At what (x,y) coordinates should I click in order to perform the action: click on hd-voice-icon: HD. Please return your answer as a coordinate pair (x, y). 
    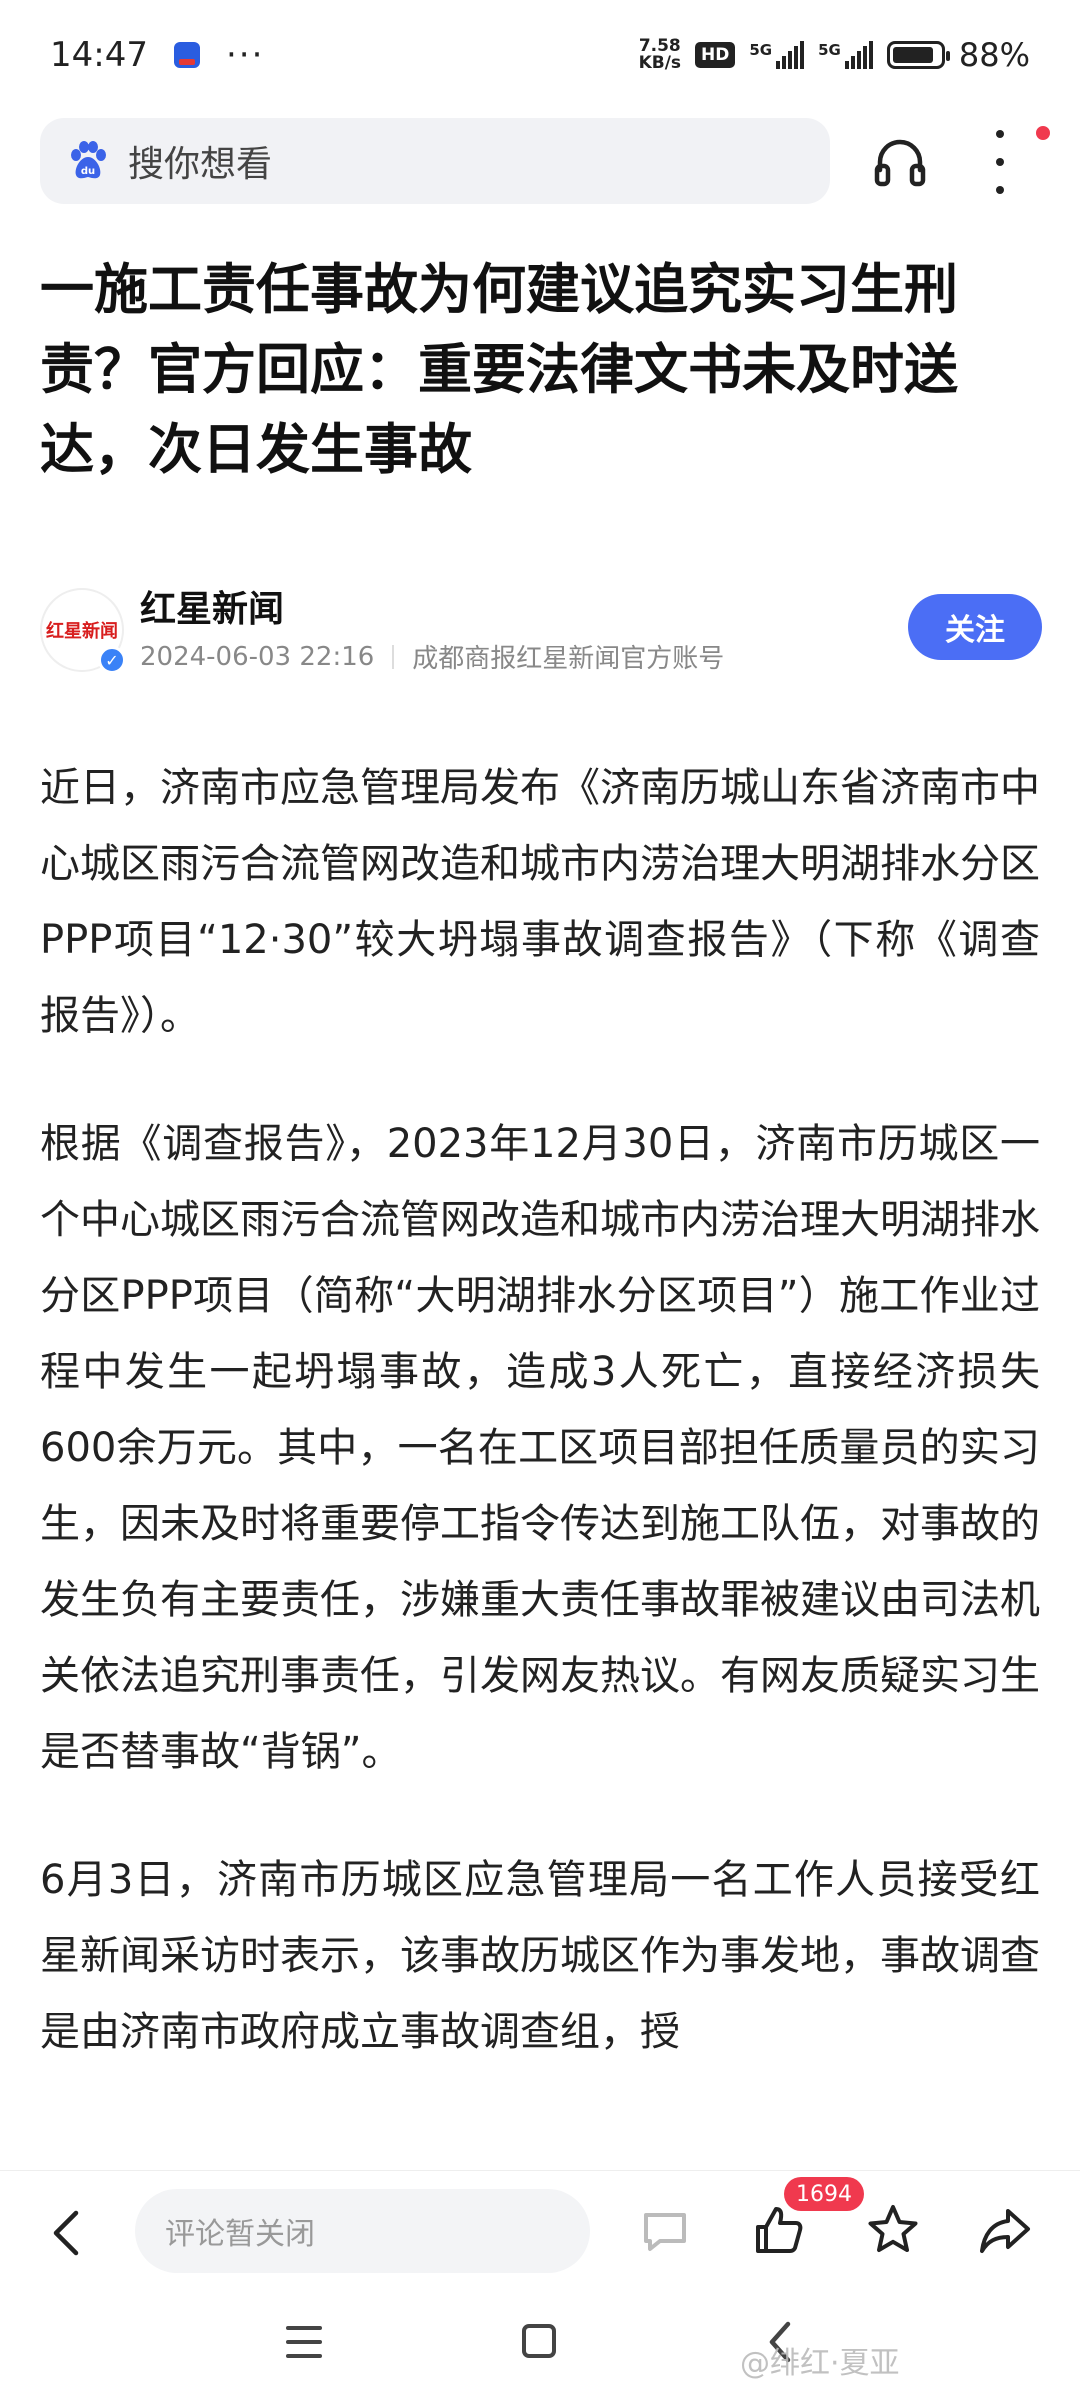
    Looking at the image, I should click on (715, 55).